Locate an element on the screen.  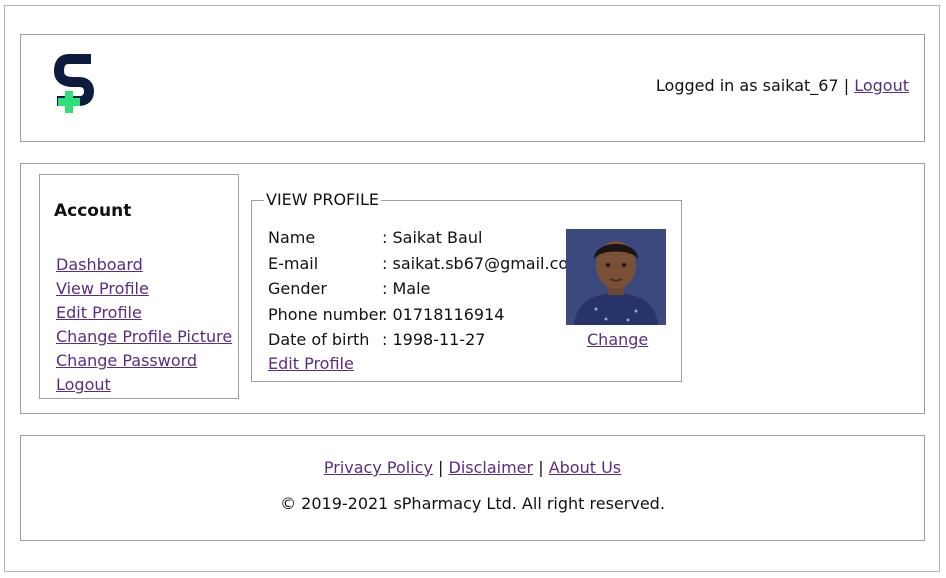
field-value: : 1998-11-27 is located at coordinates (434, 339).